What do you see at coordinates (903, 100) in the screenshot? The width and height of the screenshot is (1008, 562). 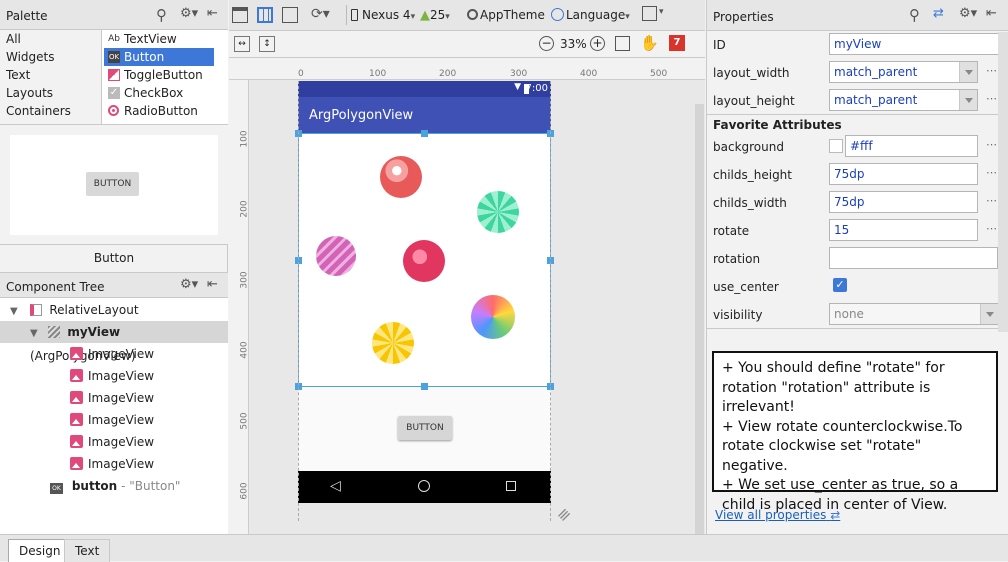 I see `layout-height-select: match_parent` at bounding box center [903, 100].